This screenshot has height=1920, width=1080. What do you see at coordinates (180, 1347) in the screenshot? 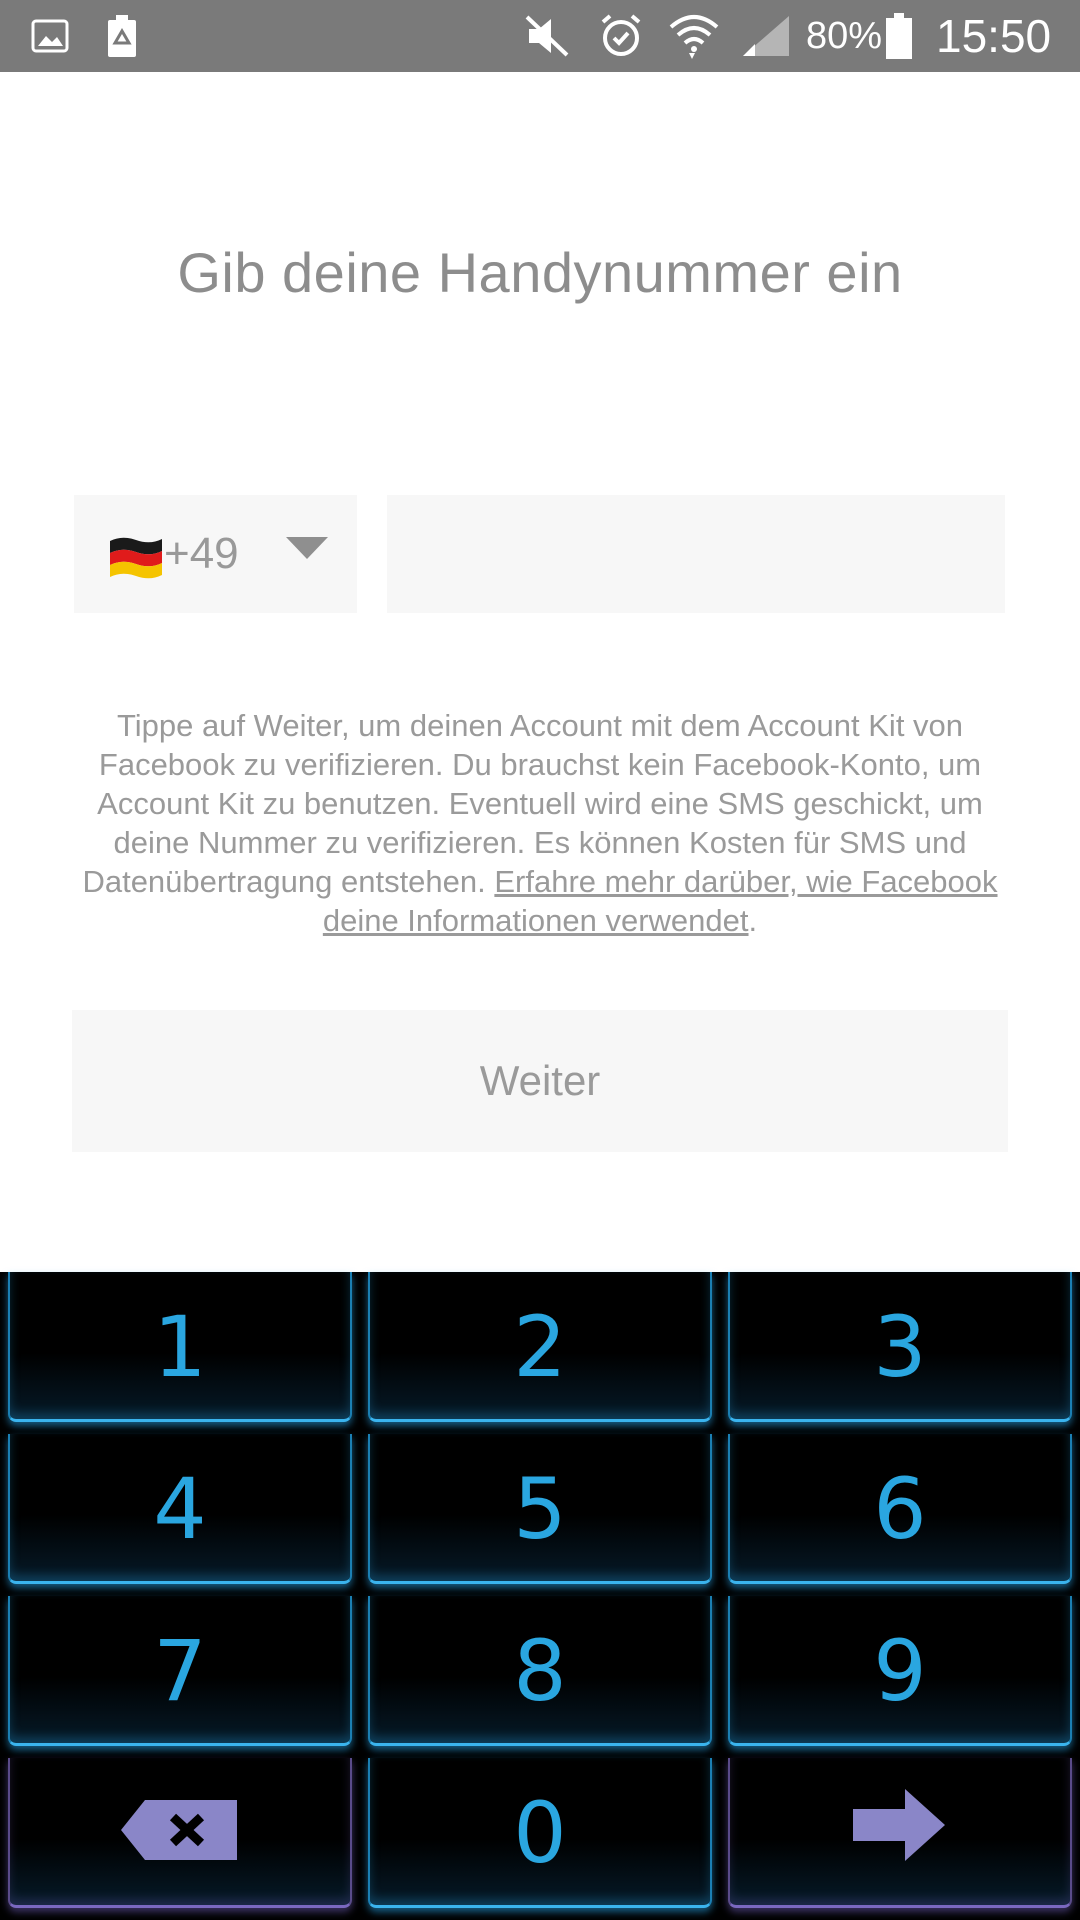
I see `key-1: 1` at bounding box center [180, 1347].